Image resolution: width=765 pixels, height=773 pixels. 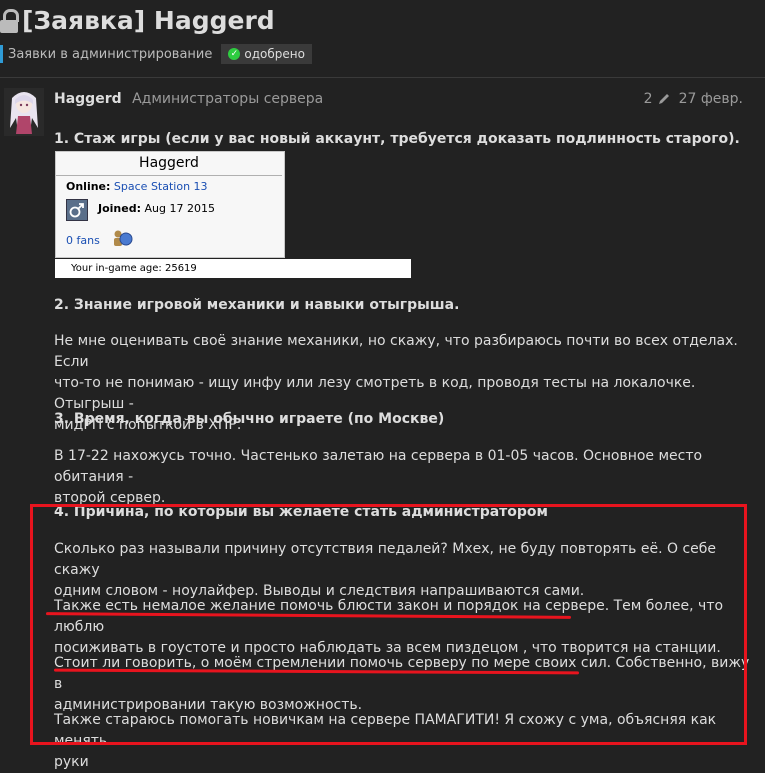 What do you see at coordinates (88, 99) in the screenshot?
I see `post-username: Haggerd` at bounding box center [88, 99].